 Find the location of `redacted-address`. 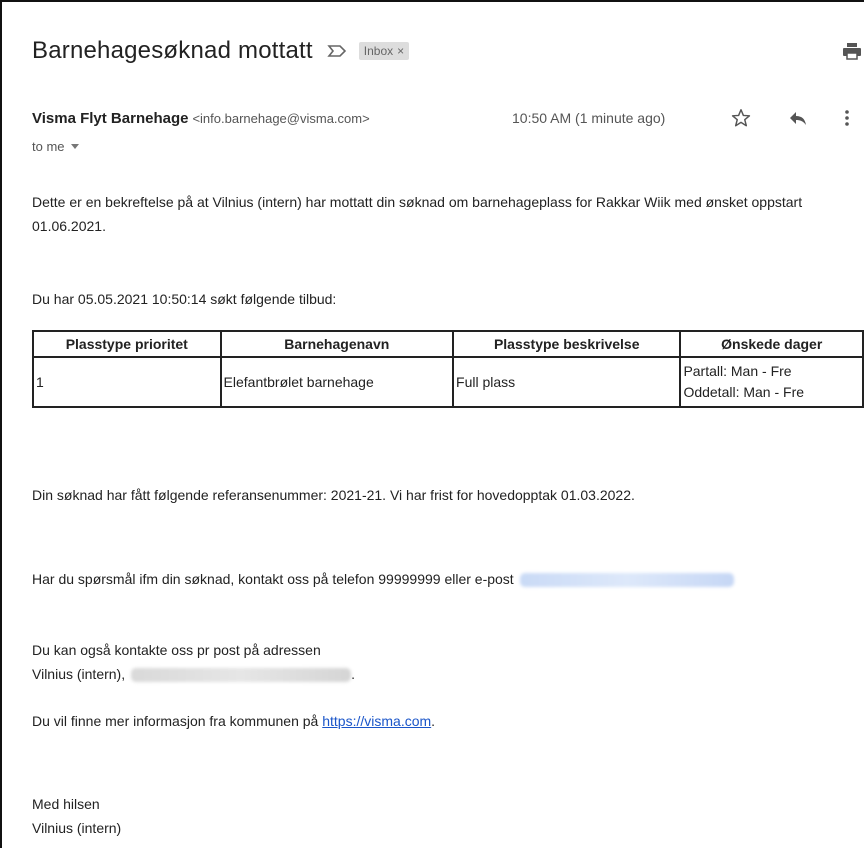

redacted-address is located at coordinates (241, 675).